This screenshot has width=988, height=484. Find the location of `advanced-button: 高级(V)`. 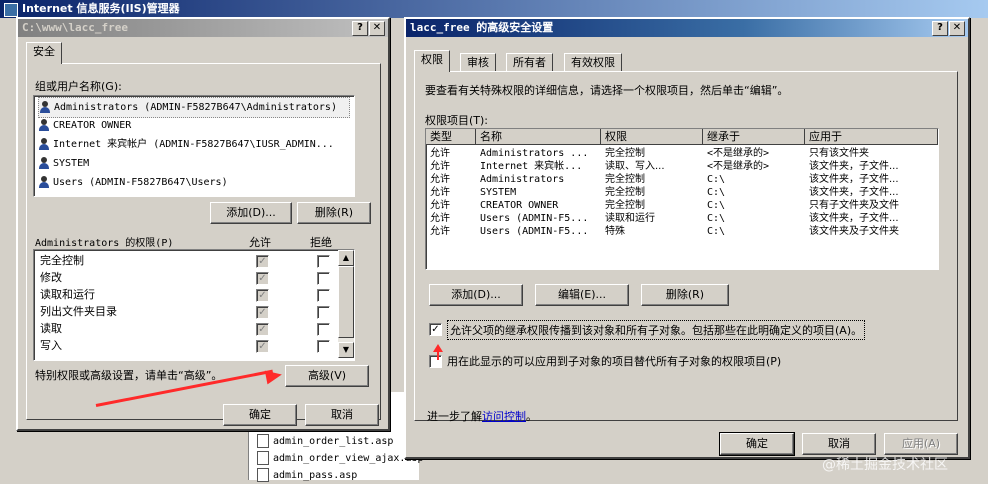

advanced-button: 高级(V) is located at coordinates (327, 376).